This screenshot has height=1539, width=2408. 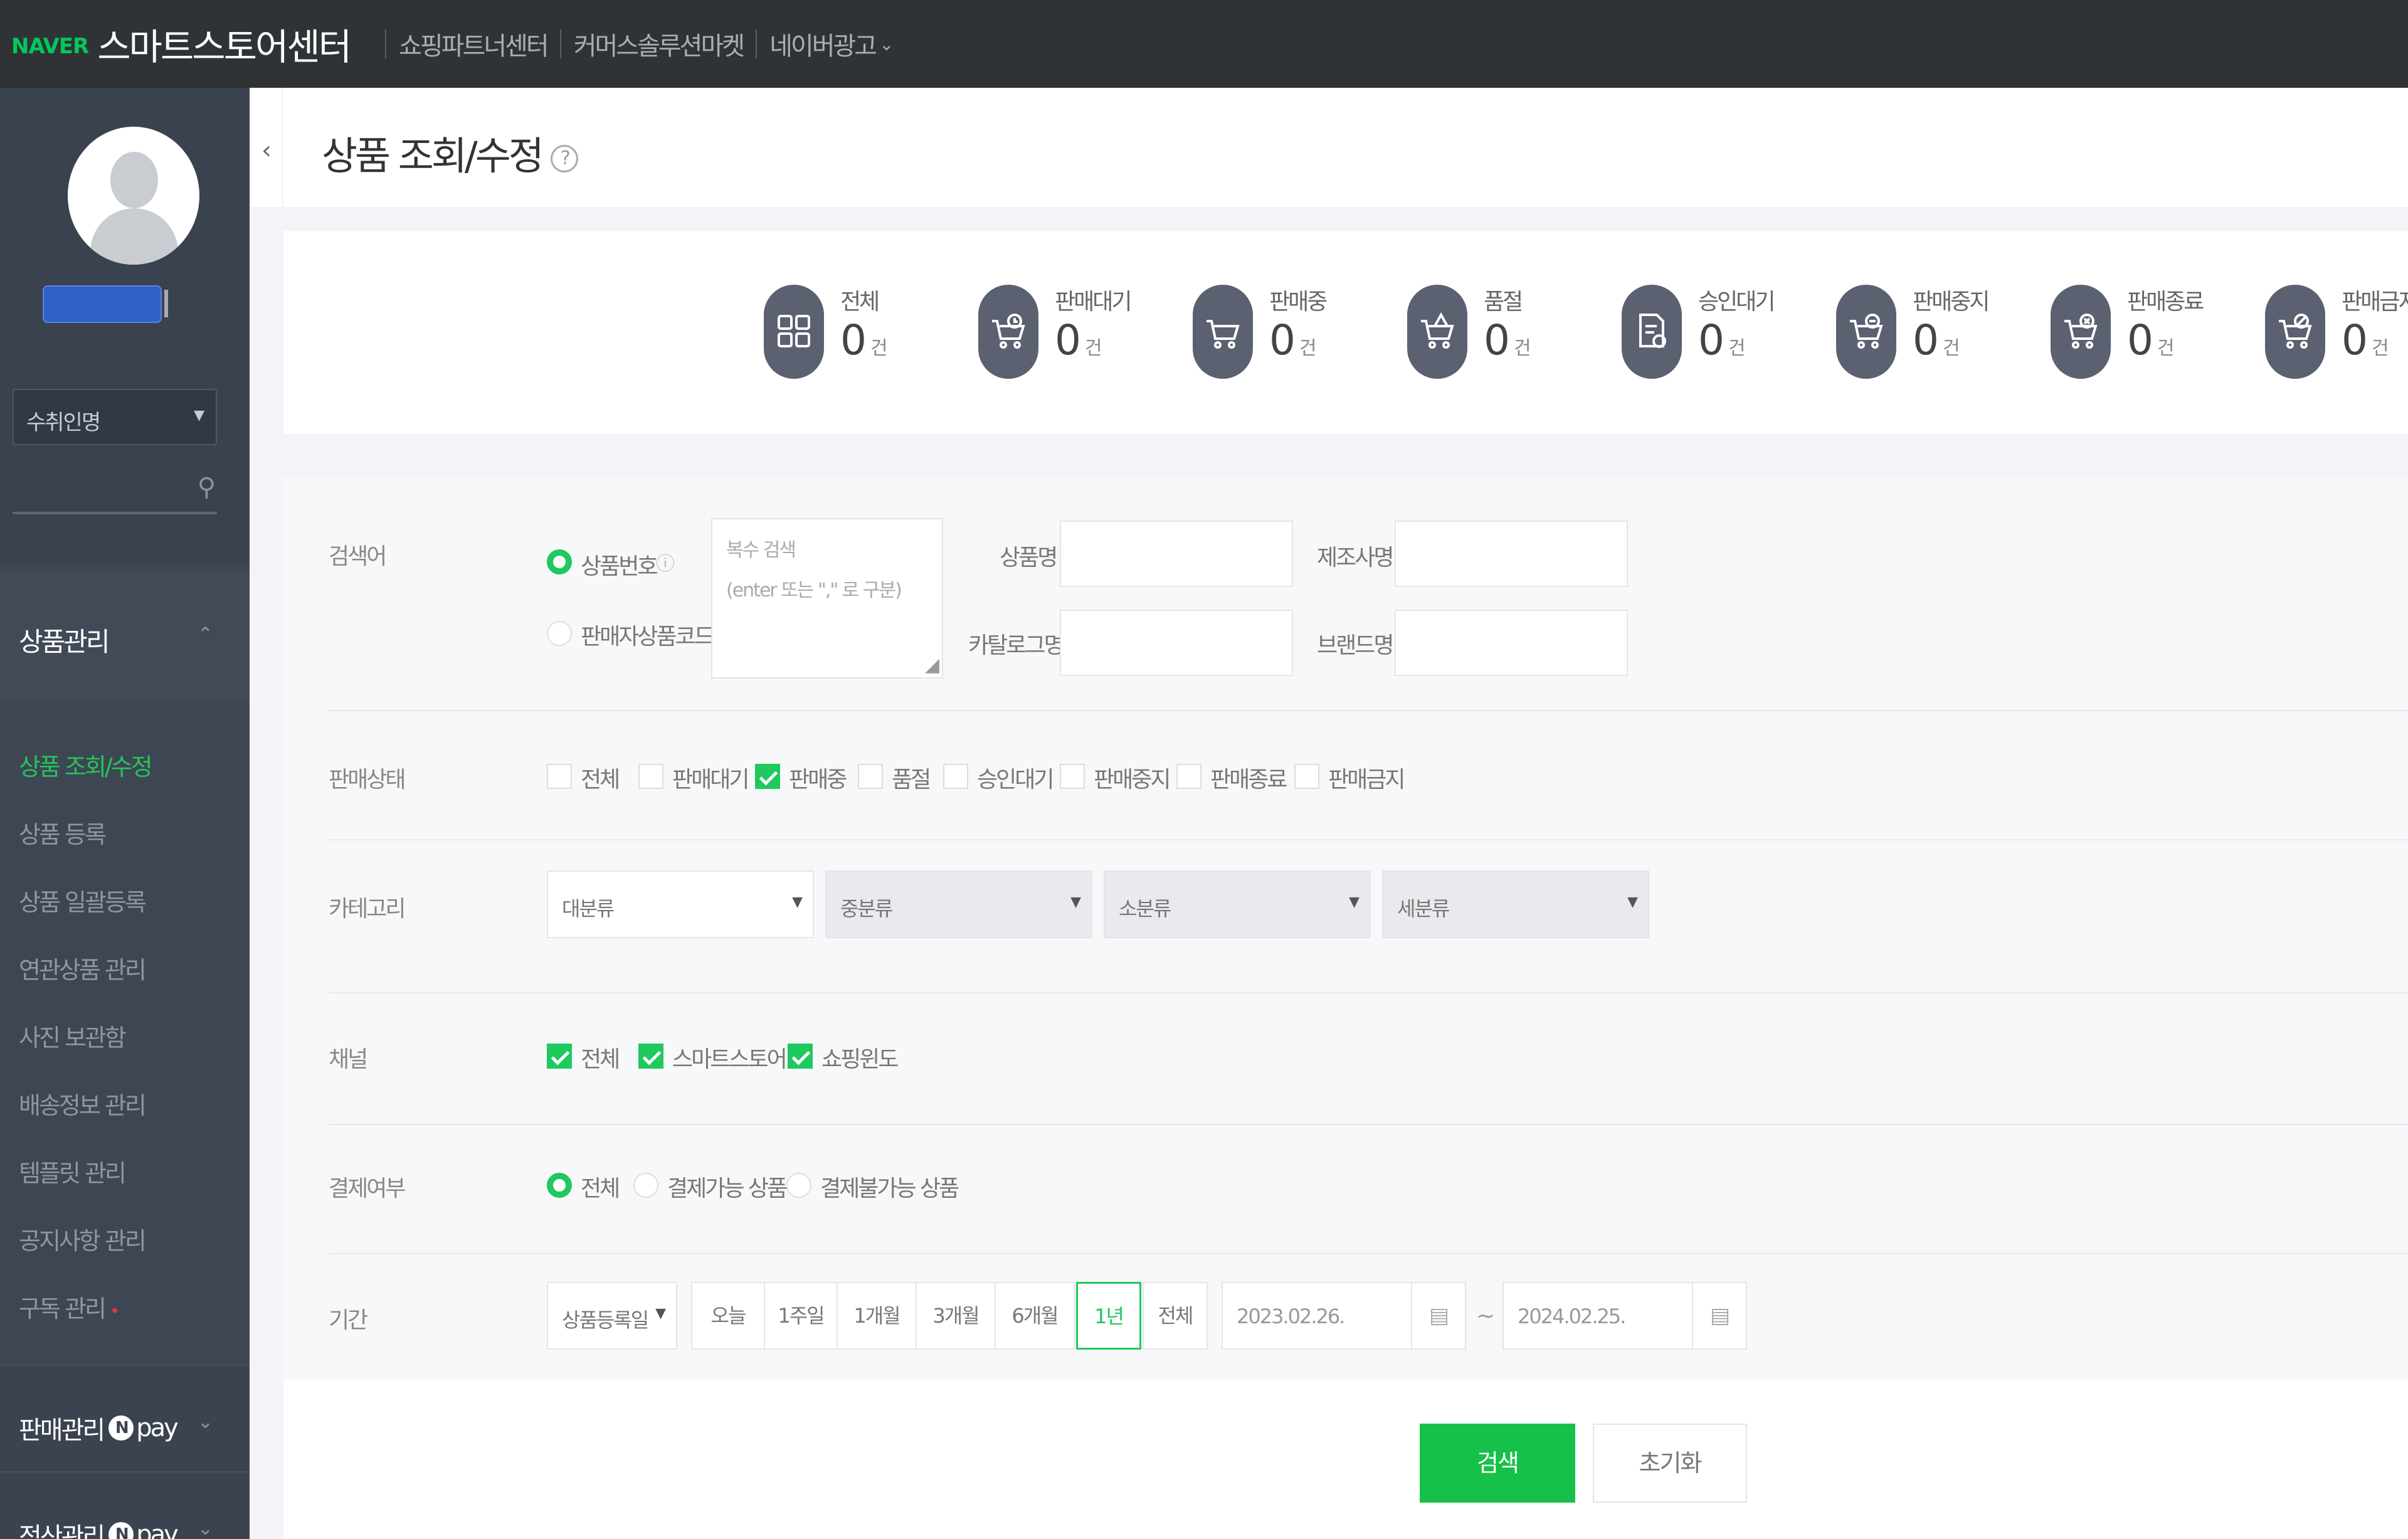 What do you see at coordinates (266, 147) in the screenshot?
I see `collapse-sidebar-button: ‹` at bounding box center [266, 147].